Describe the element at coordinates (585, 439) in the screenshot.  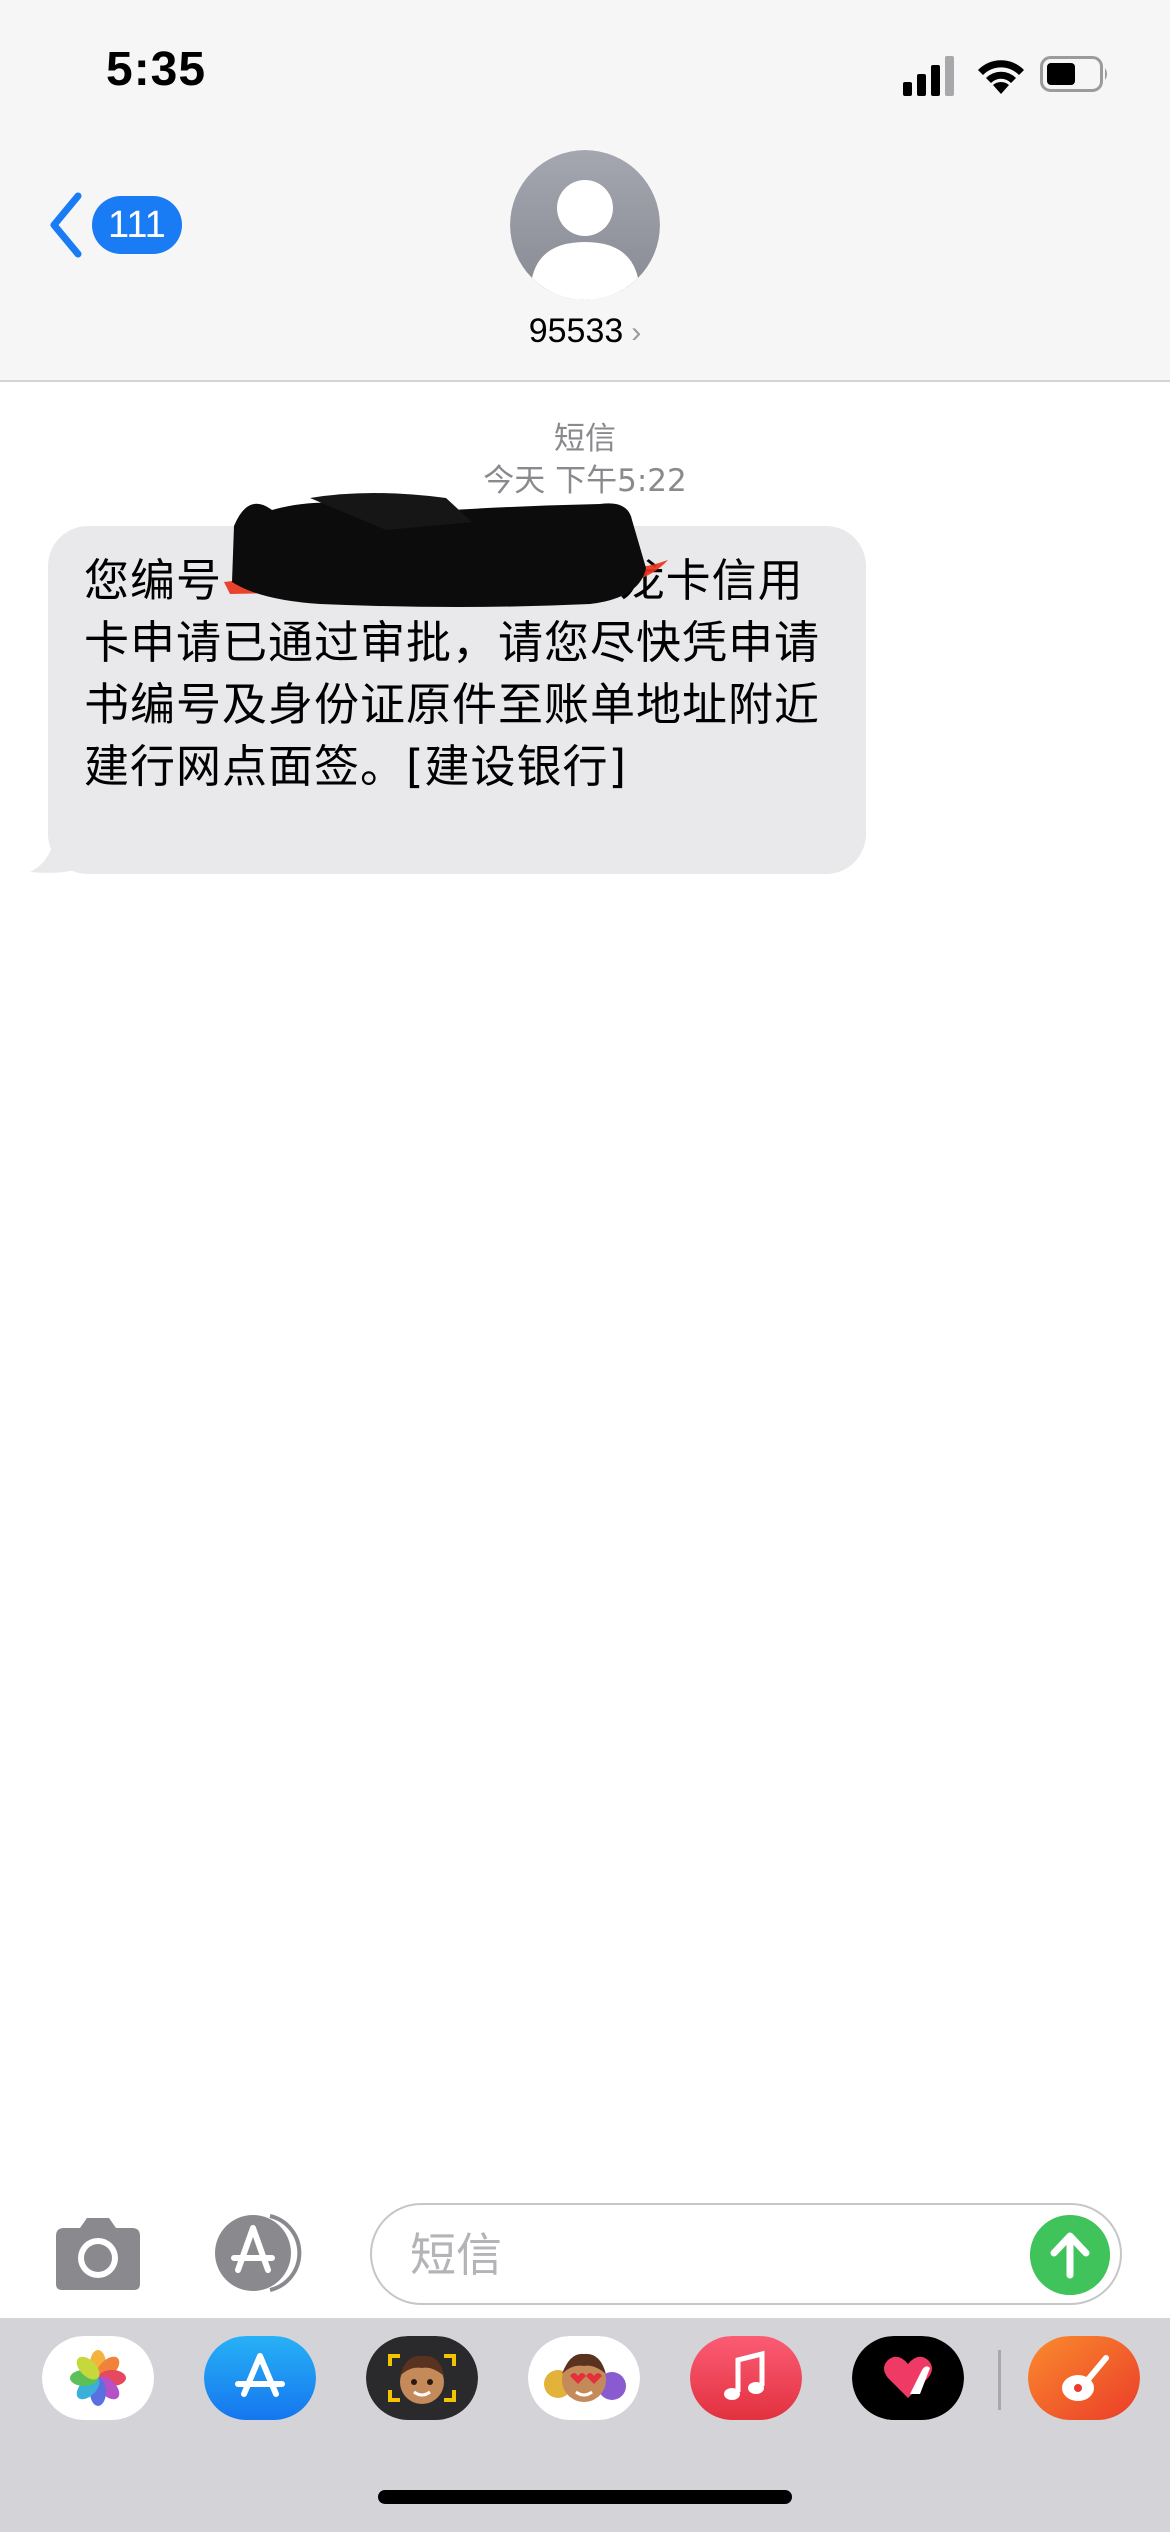
I see `service-label: 短信` at that location.